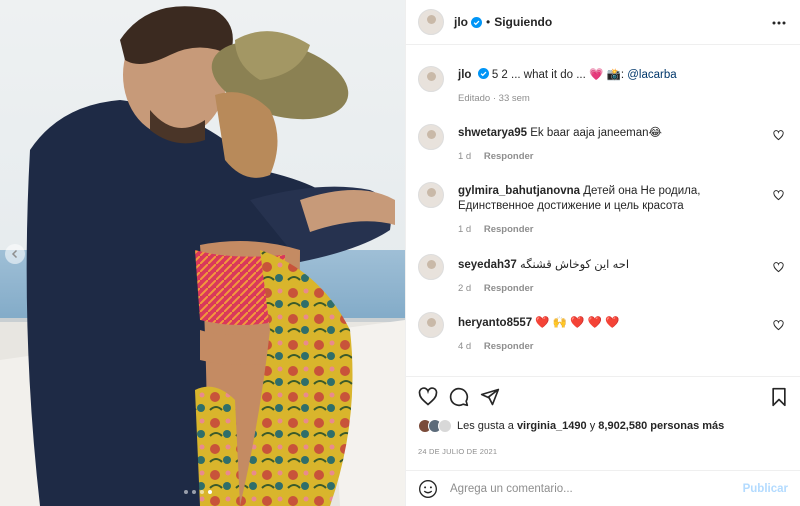 The image size is (800, 506). I want to click on comment-body: shwetarya95 Ek baar aaja janeeman😂, so click(612, 133).